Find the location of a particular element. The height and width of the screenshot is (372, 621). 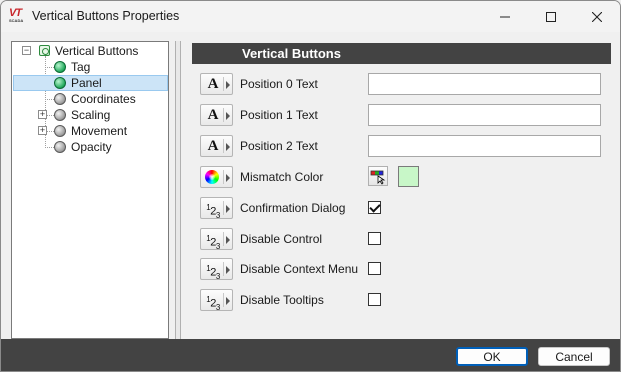

tree-item-label: Panel is located at coordinates (86, 83).